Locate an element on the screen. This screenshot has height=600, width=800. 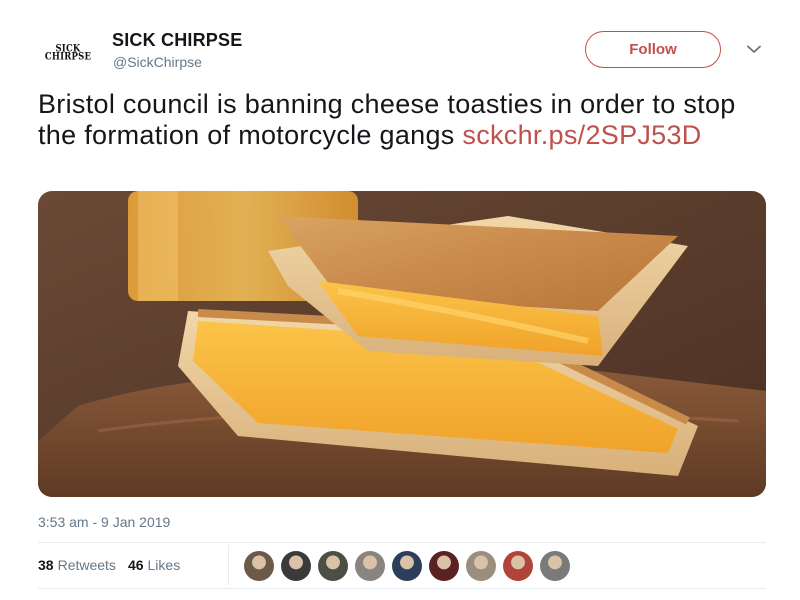
tweet-link: sckchr.ps/2SPJ53D is located at coordinates (581, 135).